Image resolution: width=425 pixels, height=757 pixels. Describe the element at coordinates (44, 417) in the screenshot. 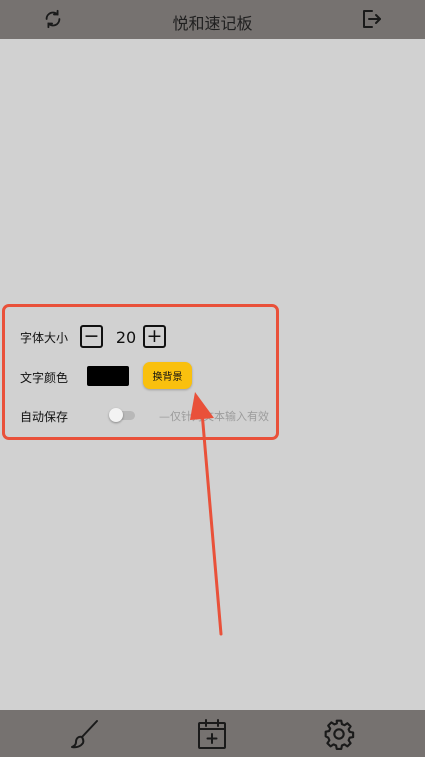

I see `autosave-label: 自动保存` at that location.